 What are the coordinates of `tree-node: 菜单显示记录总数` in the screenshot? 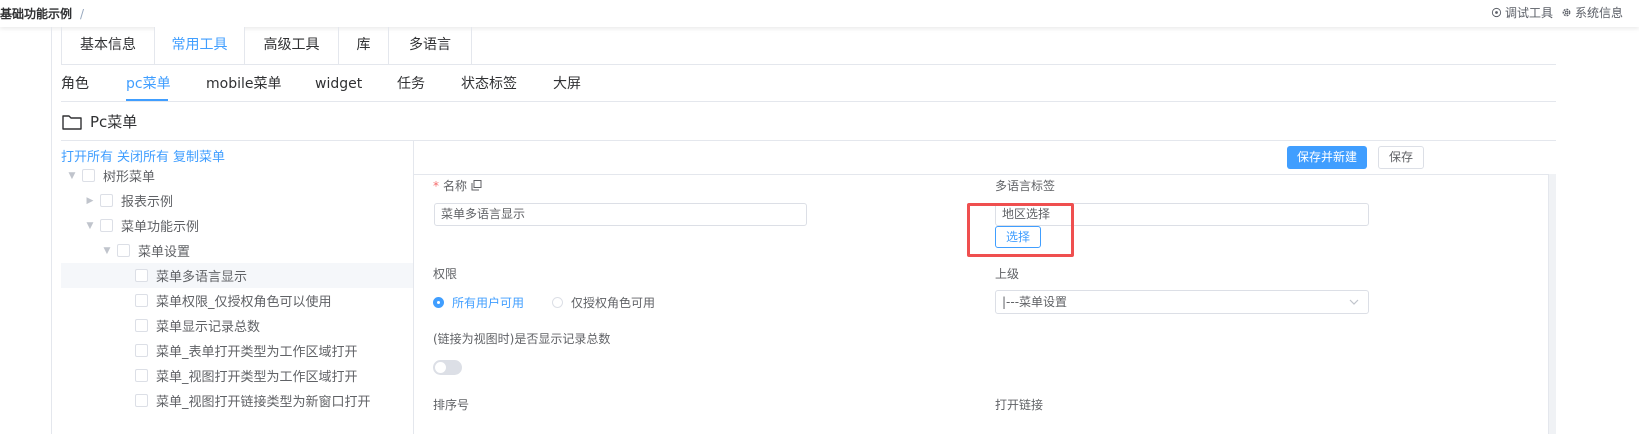 It's located at (272, 325).